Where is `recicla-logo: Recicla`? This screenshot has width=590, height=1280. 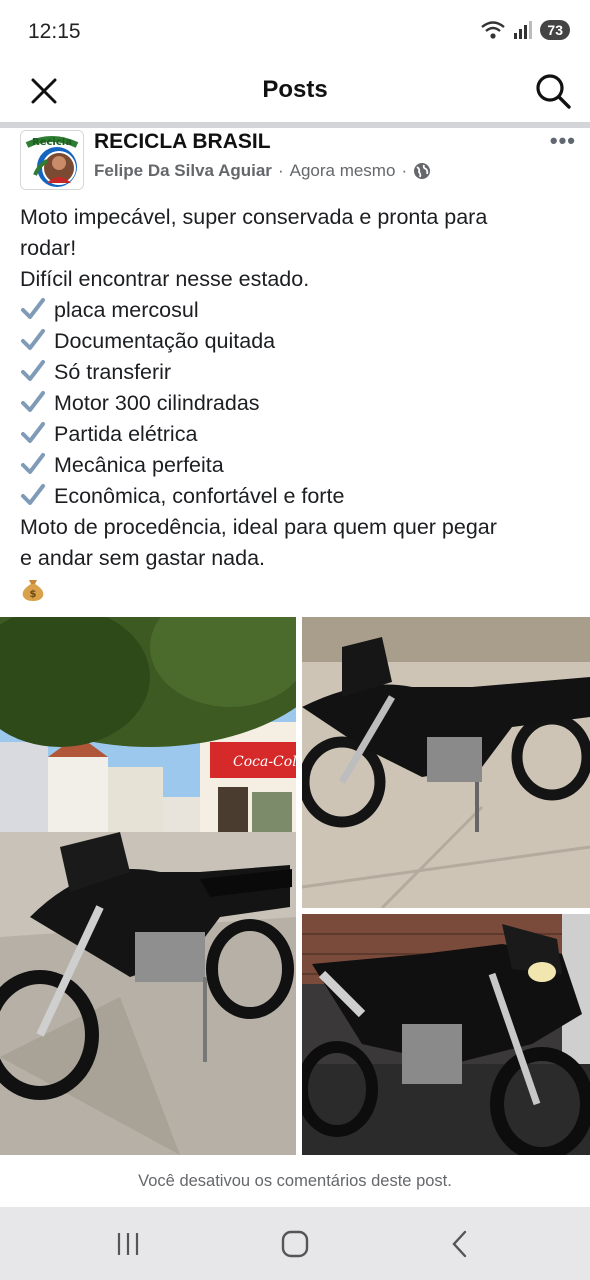 recicla-logo: Recicla is located at coordinates (52, 160).